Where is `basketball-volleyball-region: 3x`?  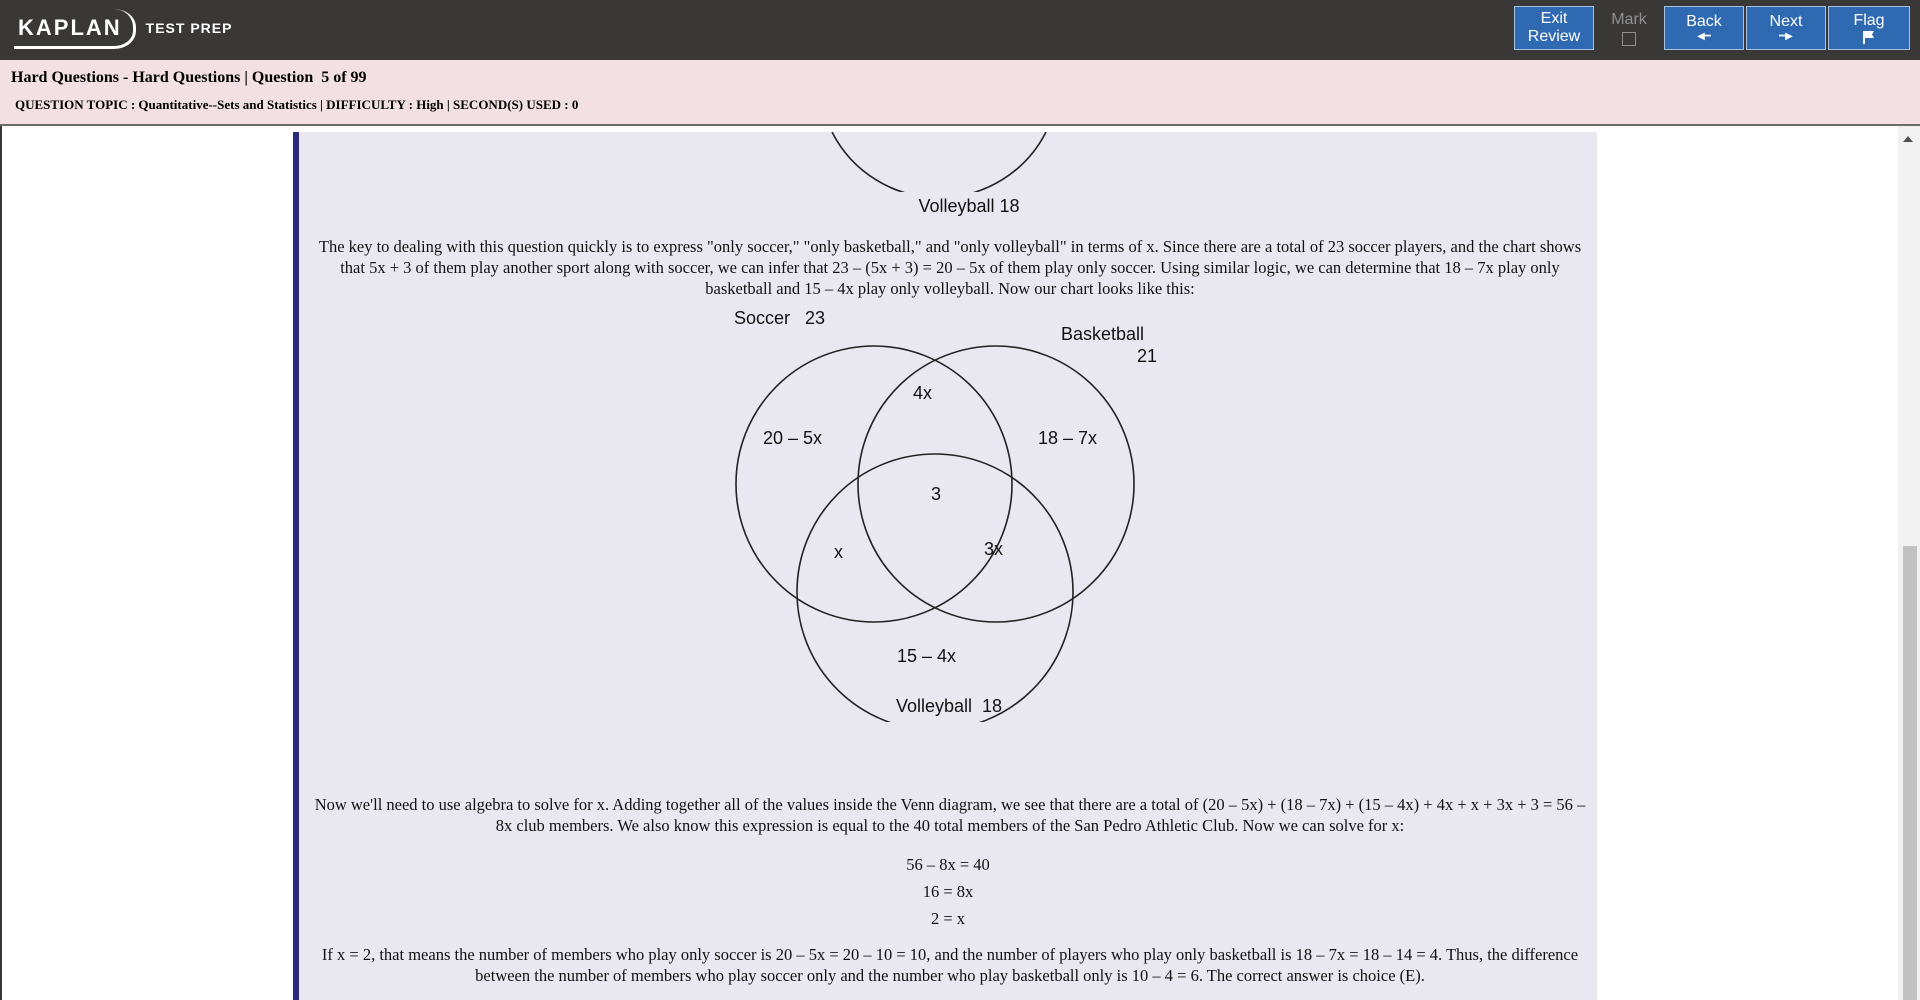
basketball-volleyball-region: 3x is located at coordinates (994, 549).